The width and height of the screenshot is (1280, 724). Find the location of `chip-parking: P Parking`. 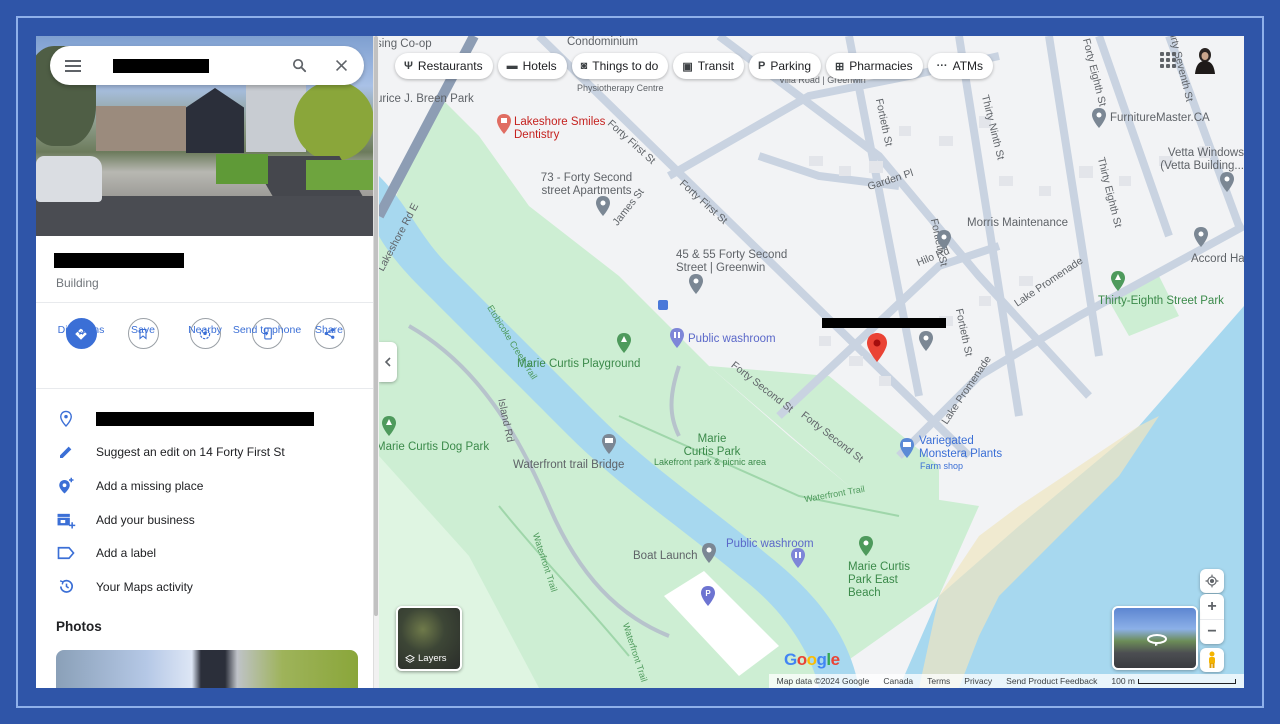

chip-parking: P Parking is located at coordinates (784, 66).